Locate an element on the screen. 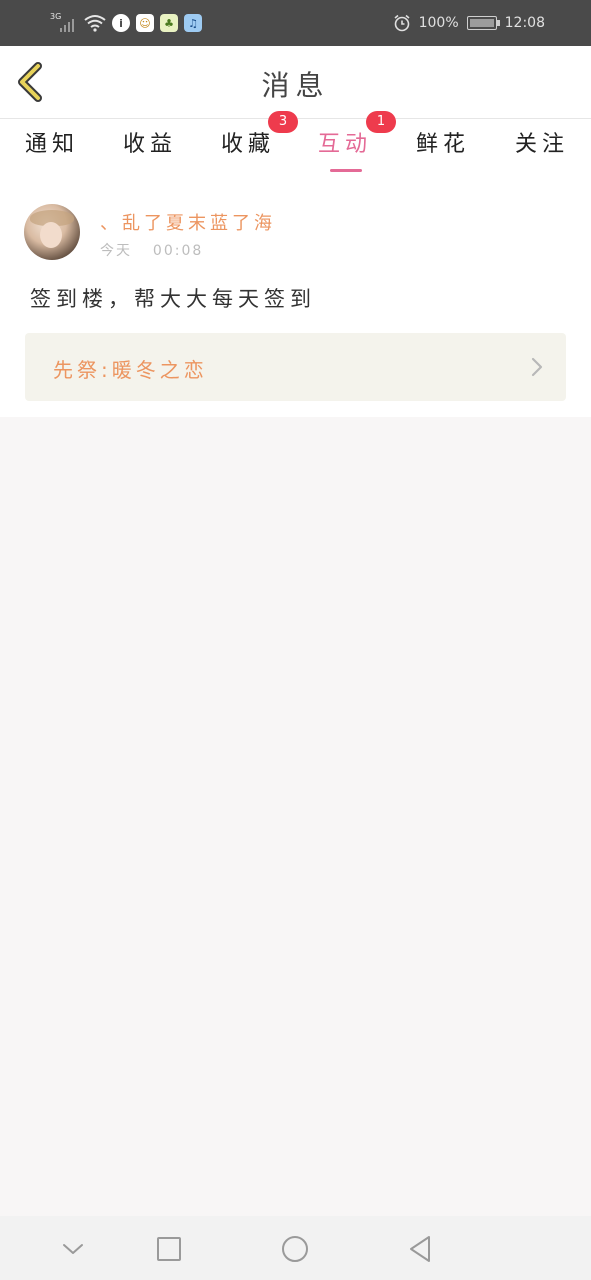 This screenshot has height=1280, width=591. header: 消息 is located at coordinates (295, 82).